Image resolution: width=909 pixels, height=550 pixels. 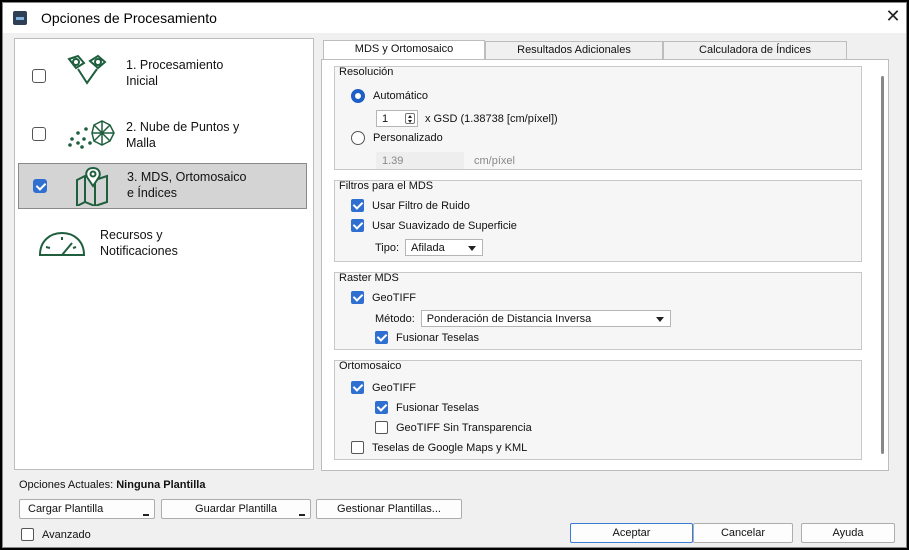 I want to click on spin-arrows-icon, so click(x=410, y=118).